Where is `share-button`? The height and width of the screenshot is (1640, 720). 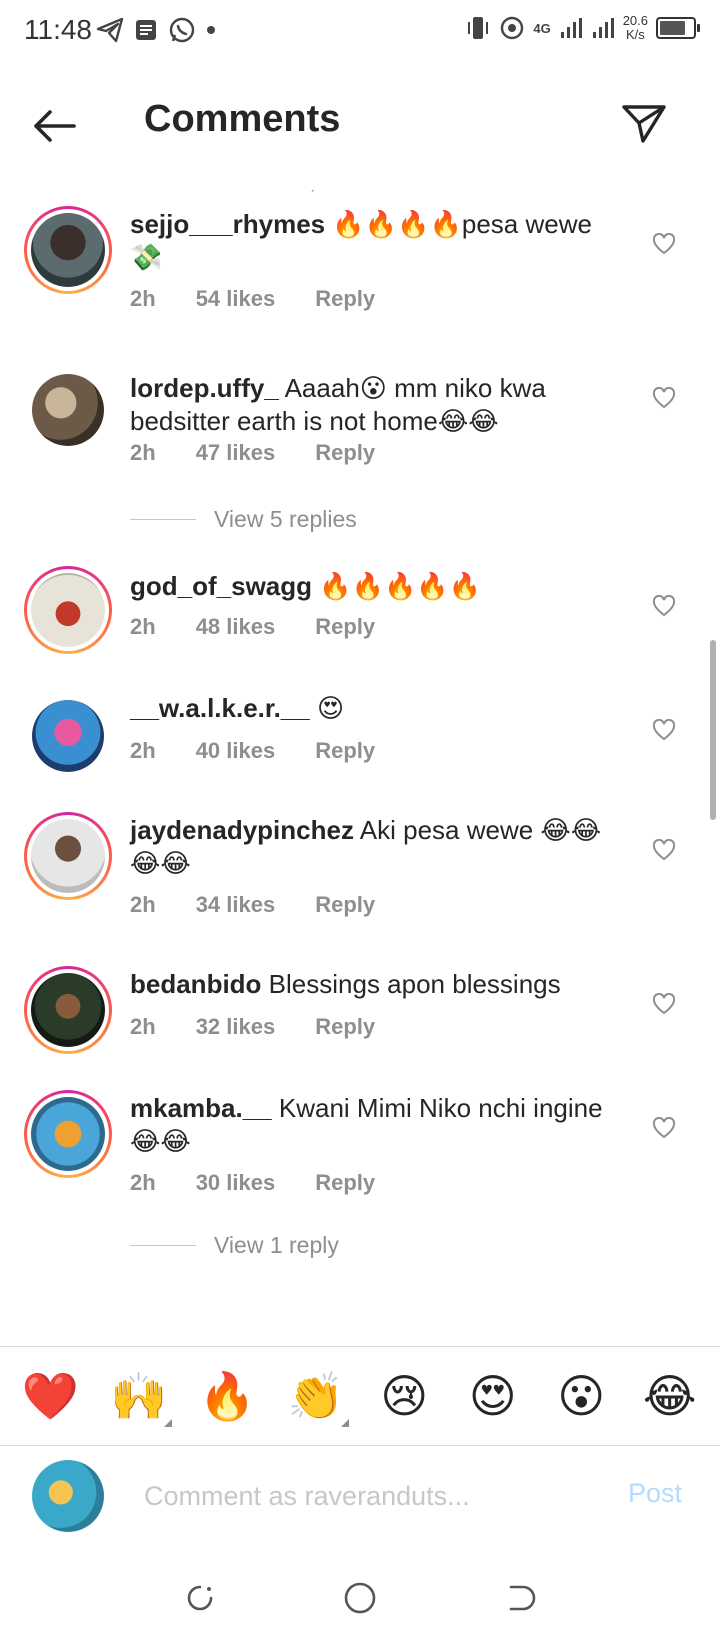
share-button is located at coordinates (644, 124).